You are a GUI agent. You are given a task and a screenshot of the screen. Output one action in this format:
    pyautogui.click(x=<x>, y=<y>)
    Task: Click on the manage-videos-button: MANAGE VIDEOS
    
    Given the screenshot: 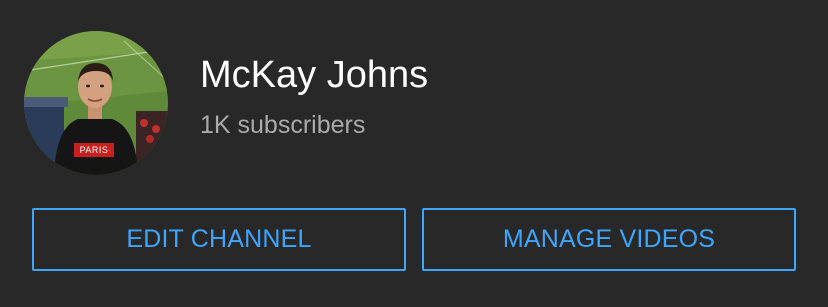 What is the action you would take?
    pyautogui.click(x=609, y=239)
    